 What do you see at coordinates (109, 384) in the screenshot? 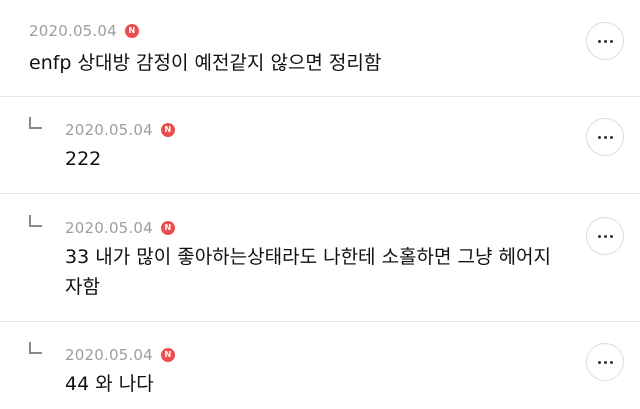
I see `comment-text: 44 와 나다` at bounding box center [109, 384].